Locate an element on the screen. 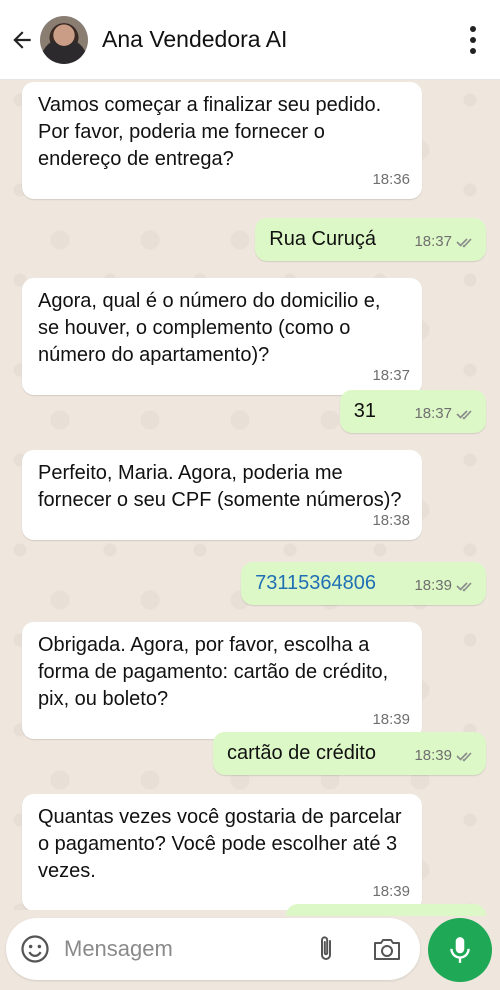  outgoing-message: 73115364806 18:39 is located at coordinates (363, 583).